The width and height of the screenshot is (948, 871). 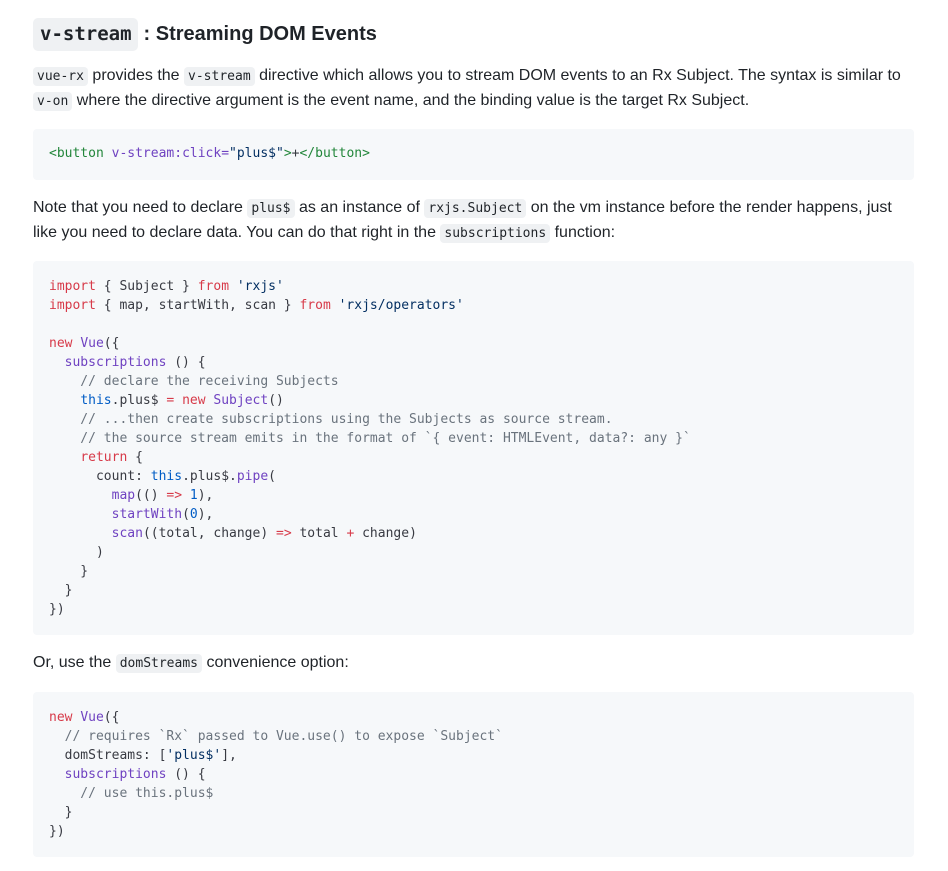 I want to click on heading-text: : Streaming DOM Events, so click(x=260, y=34).